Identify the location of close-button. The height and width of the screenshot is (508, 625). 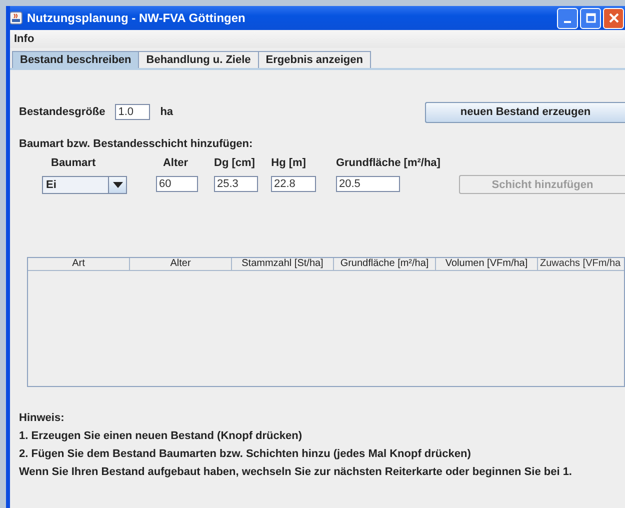
(613, 18).